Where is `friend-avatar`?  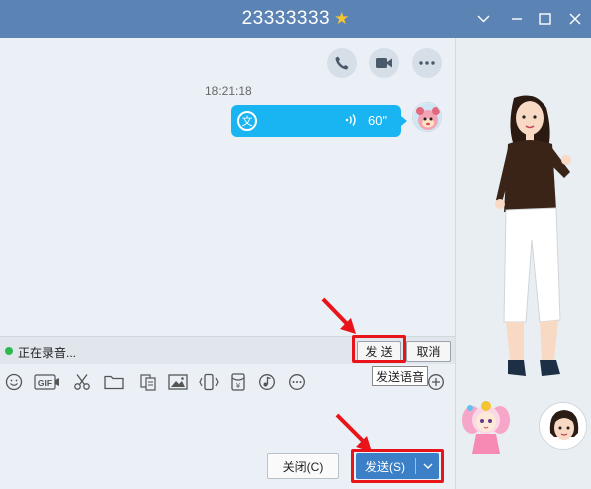
friend-avatar is located at coordinates (563, 426).